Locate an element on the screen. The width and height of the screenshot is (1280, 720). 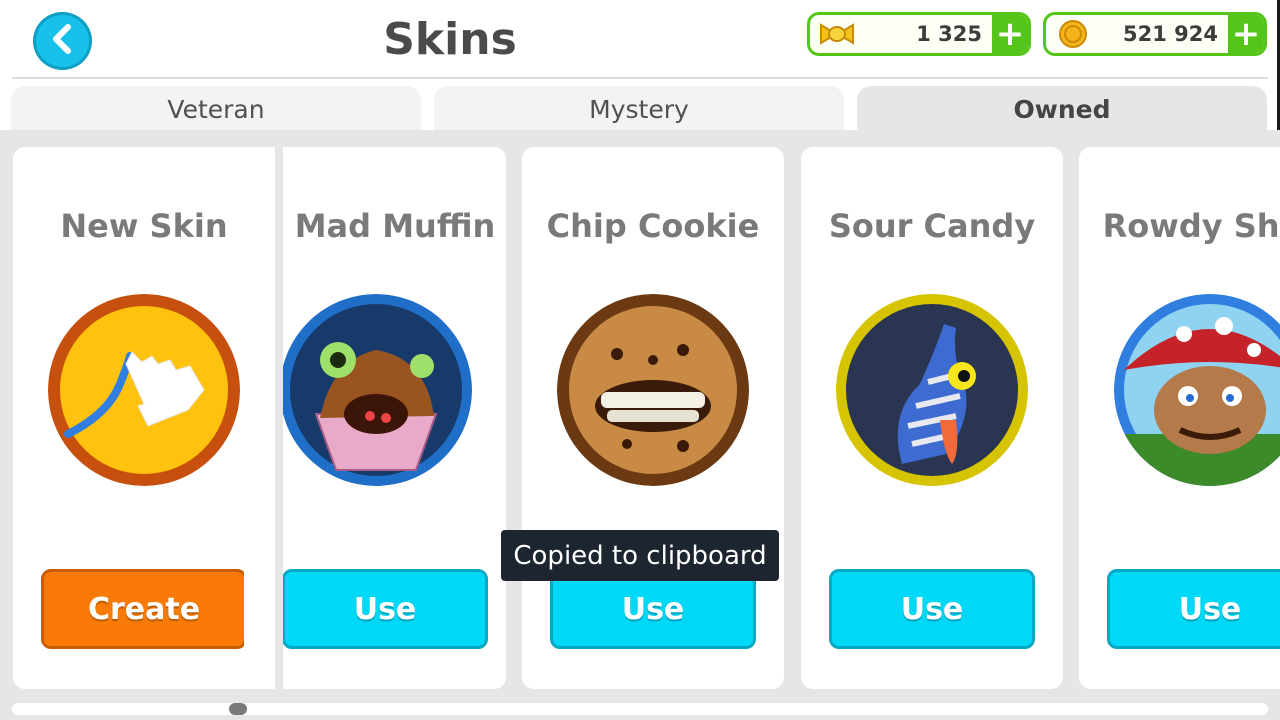
add-candy-button: + is located at coordinates (1010, 34).